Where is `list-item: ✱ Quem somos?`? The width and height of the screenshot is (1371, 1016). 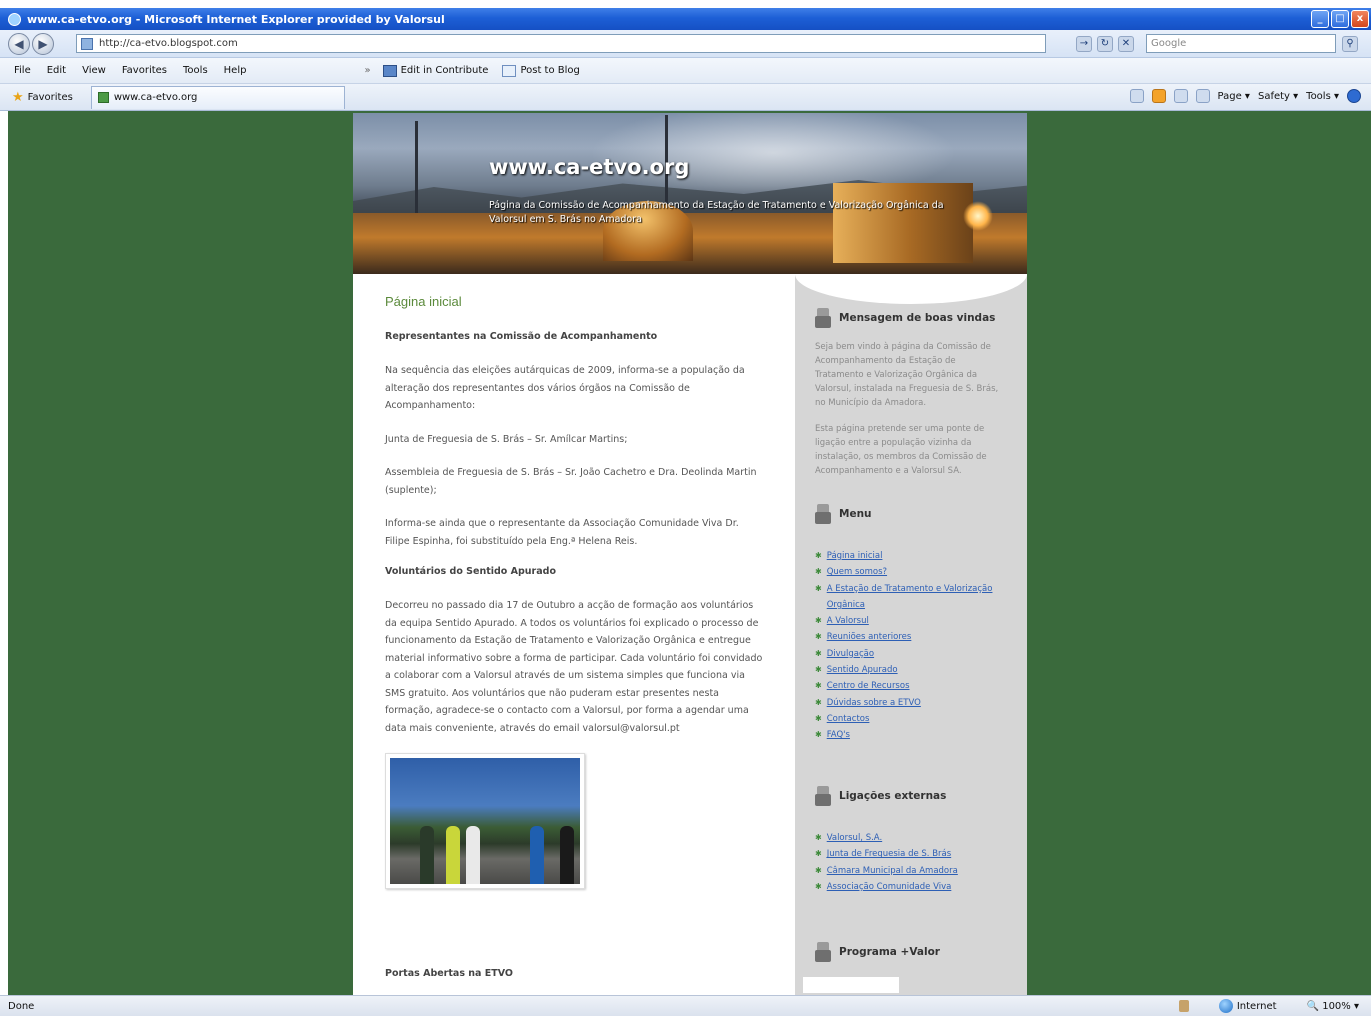
list-item: ✱ Quem somos? is located at coordinates (915, 572).